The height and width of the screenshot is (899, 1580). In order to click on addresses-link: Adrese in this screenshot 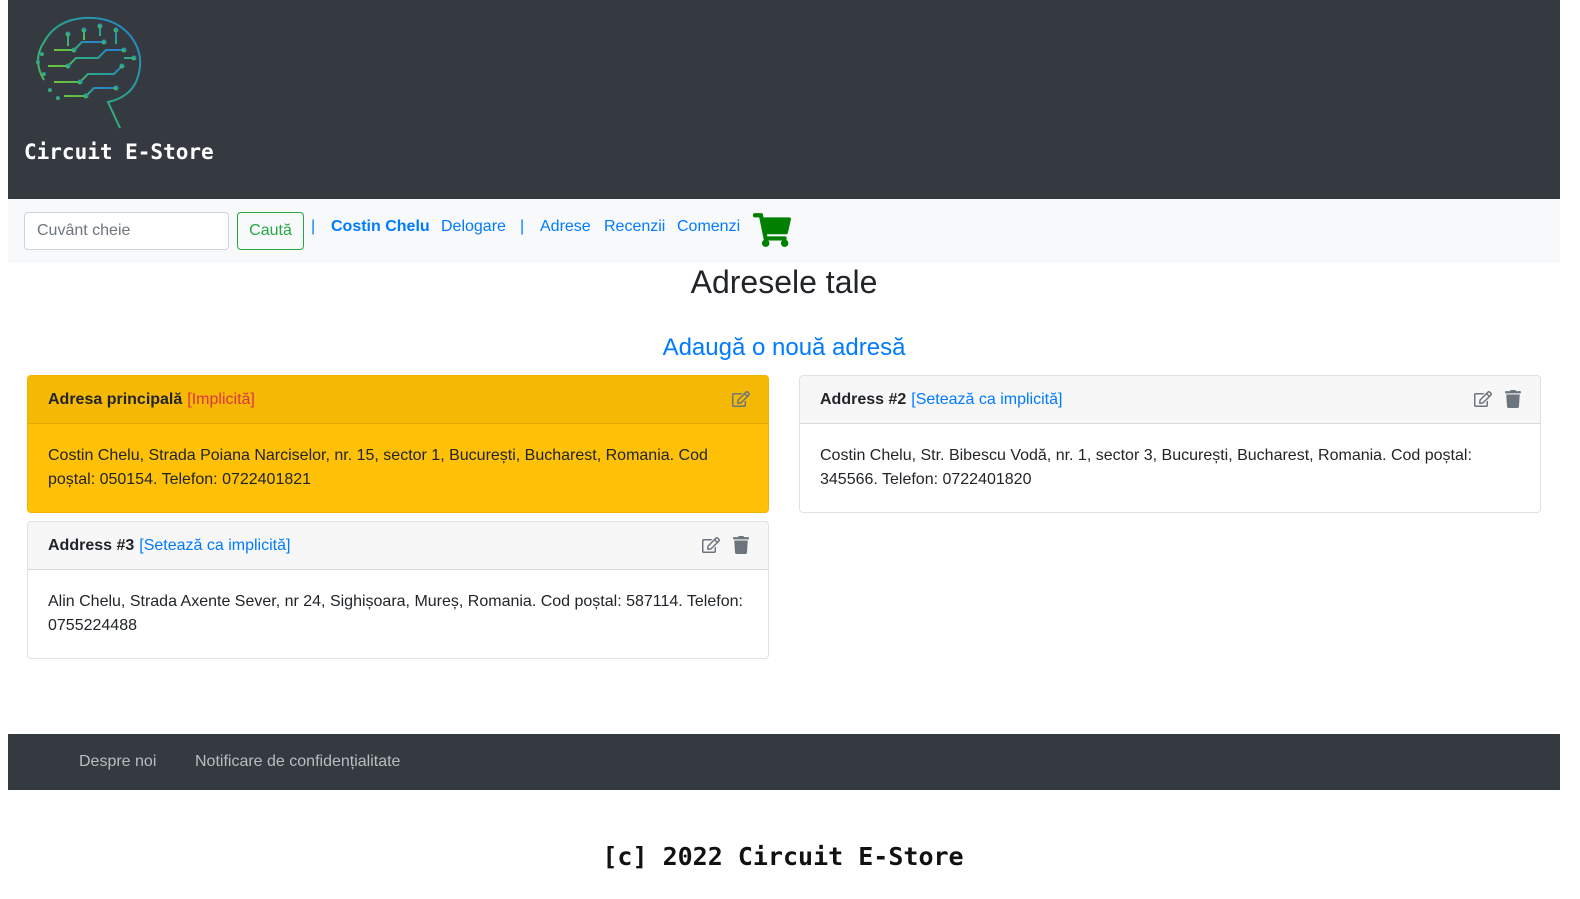, I will do `click(565, 227)`.